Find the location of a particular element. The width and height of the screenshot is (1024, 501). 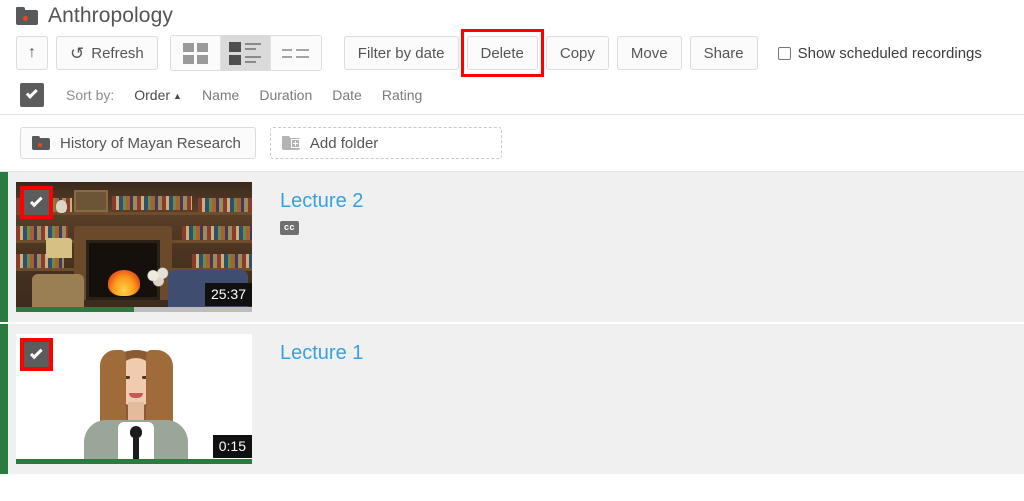

show-scheduled-label: Show scheduled recordings is located at coordinates (889, 53).